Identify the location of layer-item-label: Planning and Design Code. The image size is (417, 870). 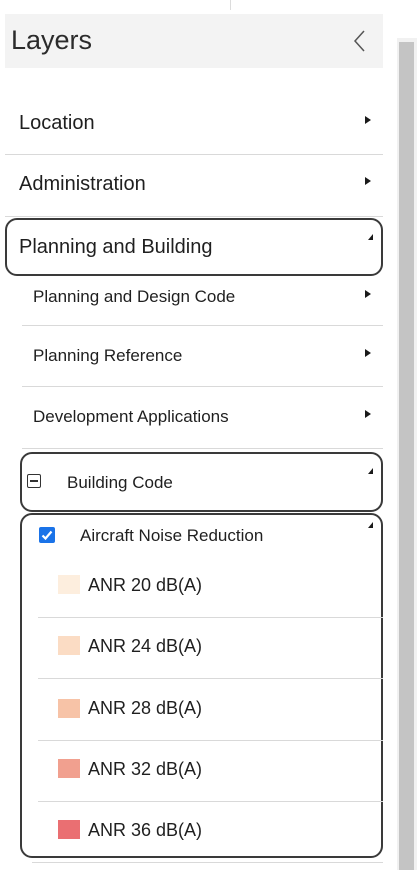
(134, 296).